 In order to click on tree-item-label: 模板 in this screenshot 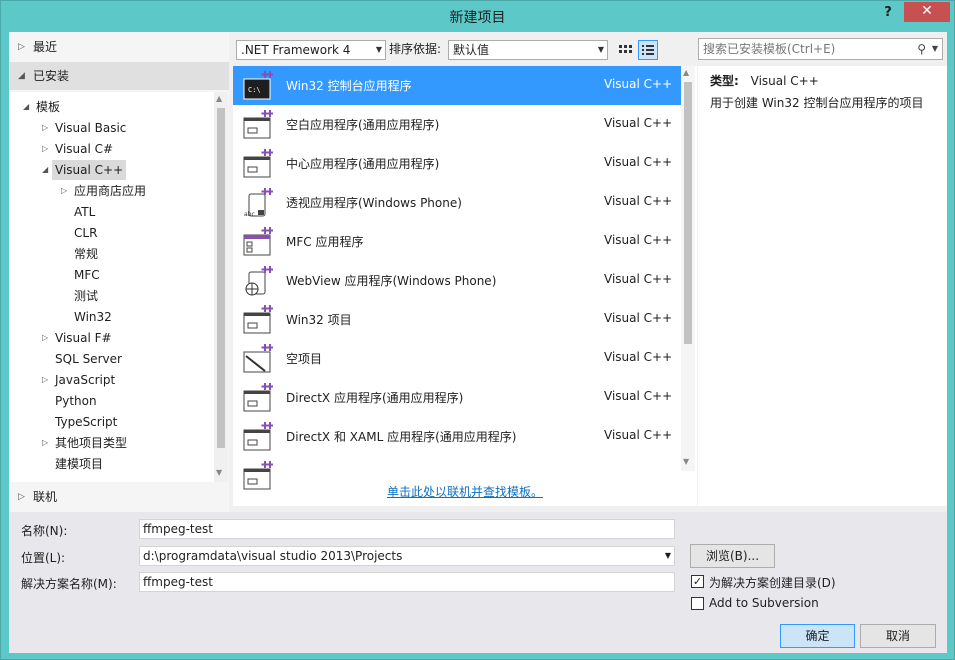, I will do `click(48, 107)`.